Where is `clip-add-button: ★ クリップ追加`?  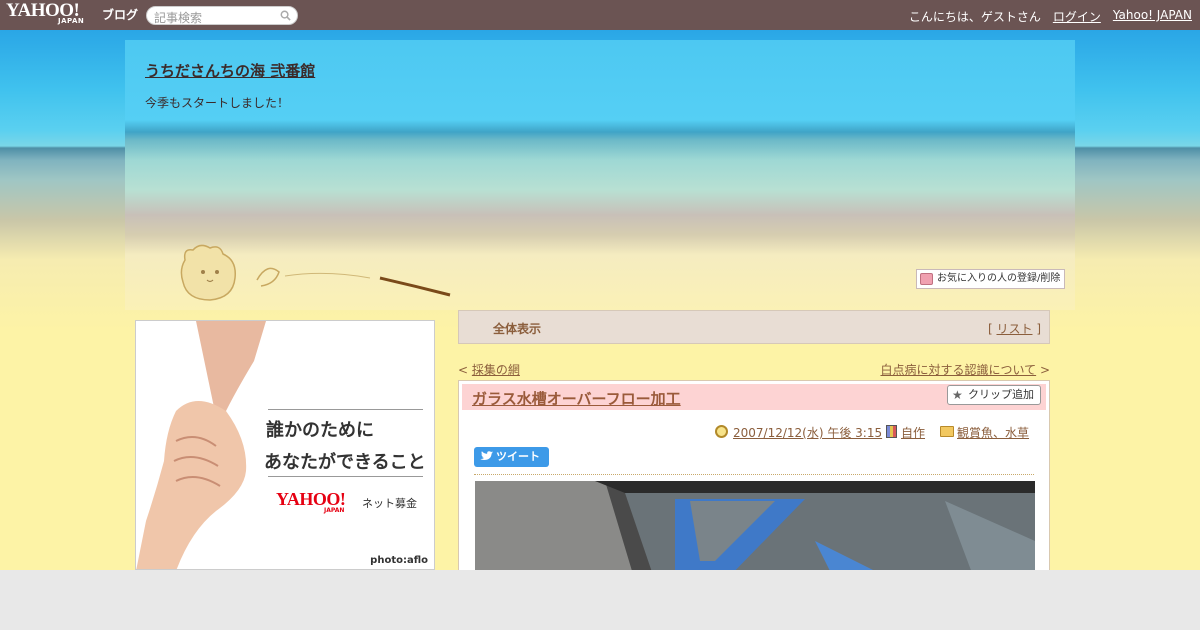
clip-add-button: ★ クリップ追加 is located at coordinates (994, 395).